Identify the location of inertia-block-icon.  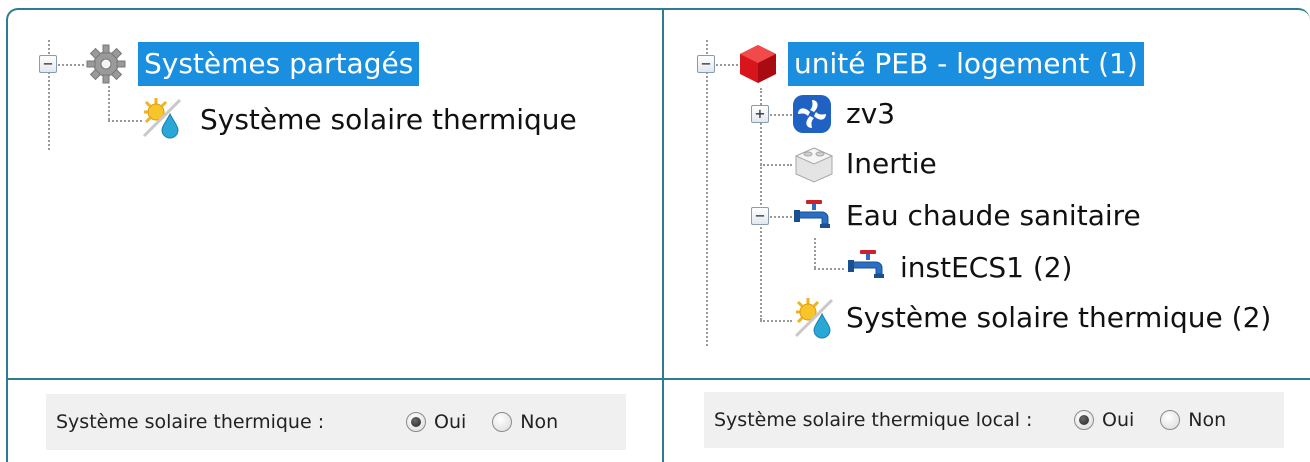
(814, 165).